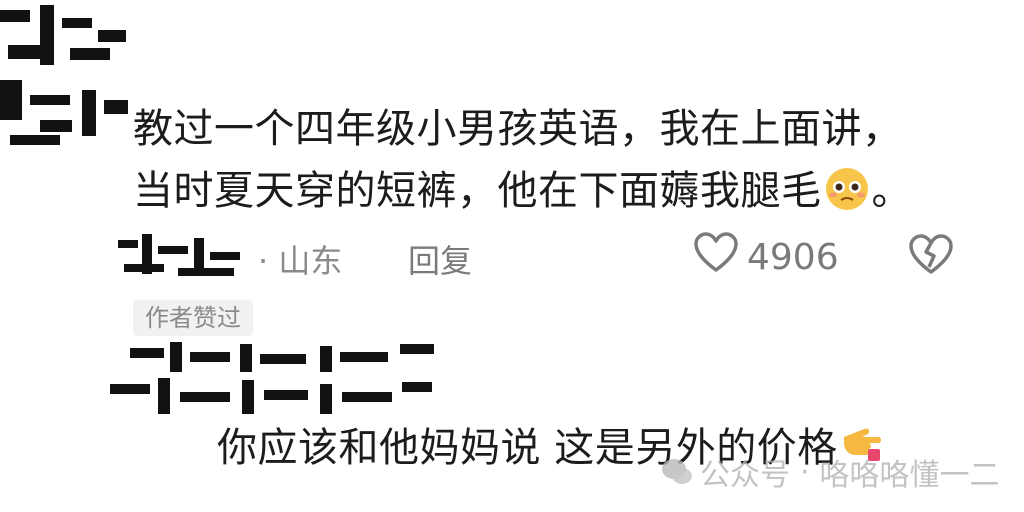 The image size is (1024, 512). I want to click on comment-meta-row: · 山东 回复 4906, so click(558, 257).